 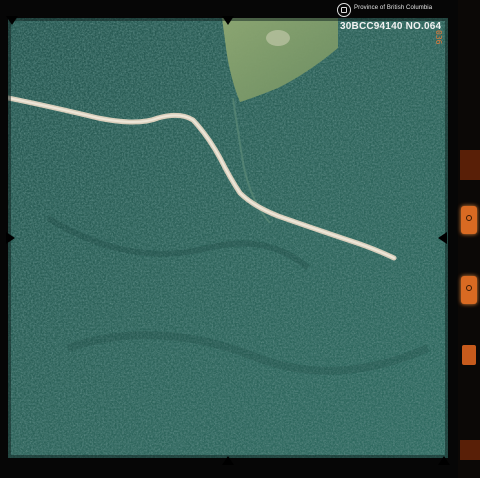 What do you see at coordinates (228, 20) in the screenshot?
I see `fiducial-top` at bounding box center [228, 20].